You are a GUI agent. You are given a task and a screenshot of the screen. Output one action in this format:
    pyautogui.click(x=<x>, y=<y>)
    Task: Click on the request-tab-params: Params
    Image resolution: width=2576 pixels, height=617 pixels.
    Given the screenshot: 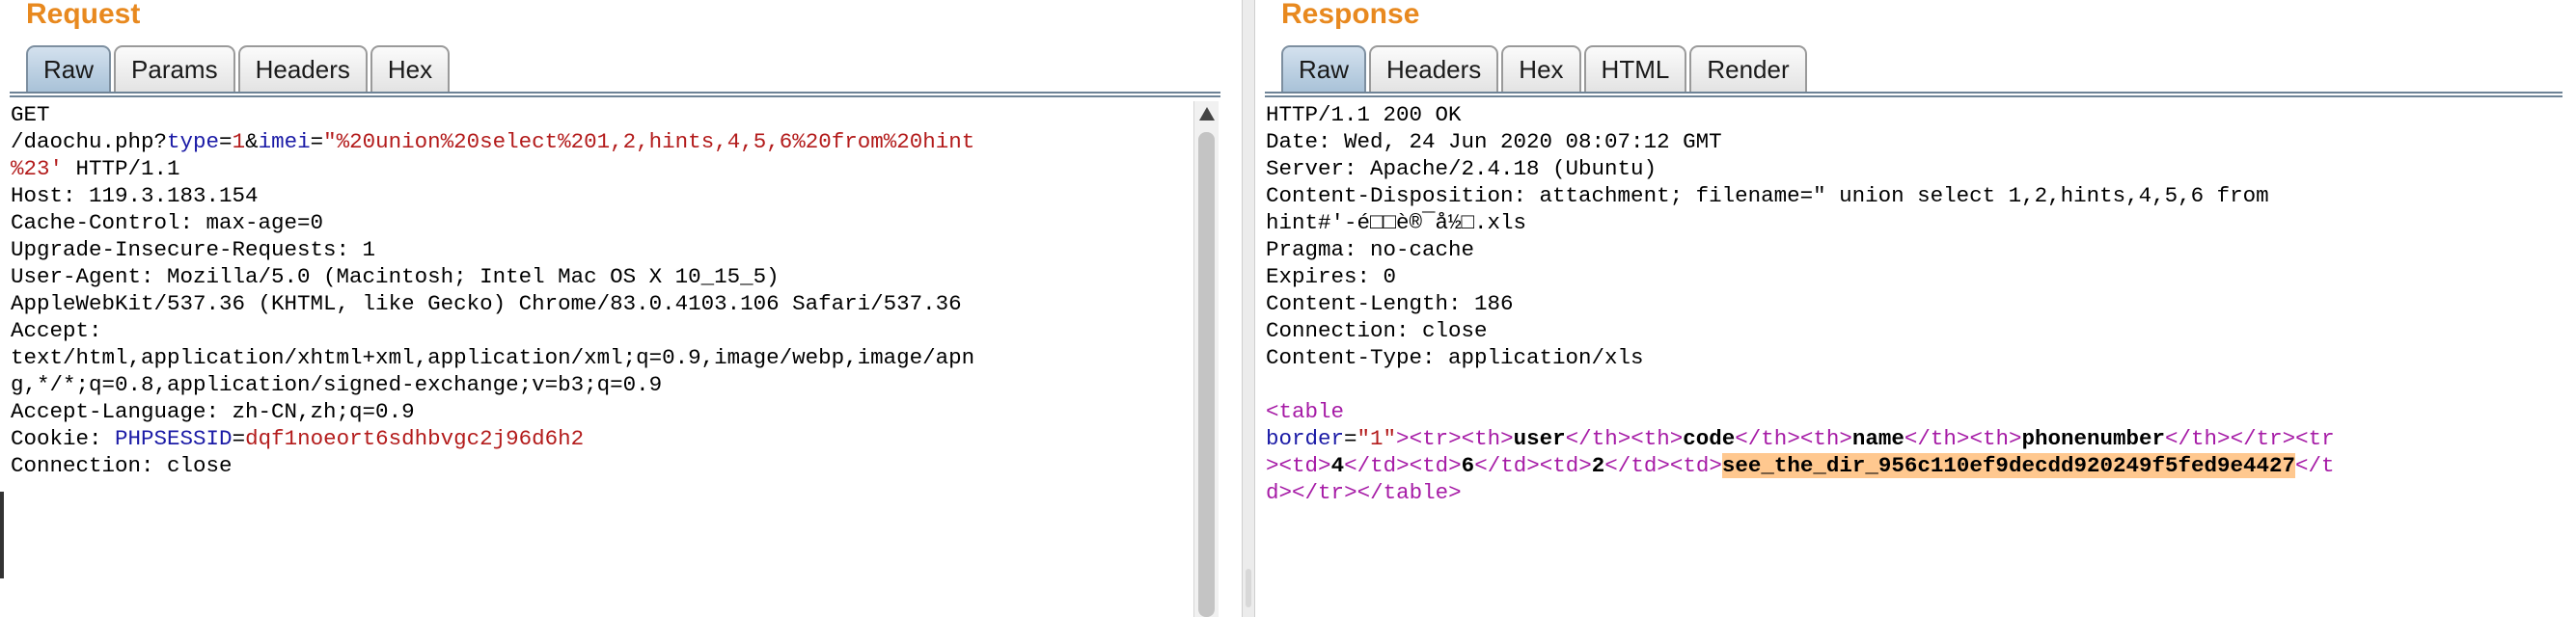 What is the action you would take?
    pyautogui.click(x=174, y=68)
    